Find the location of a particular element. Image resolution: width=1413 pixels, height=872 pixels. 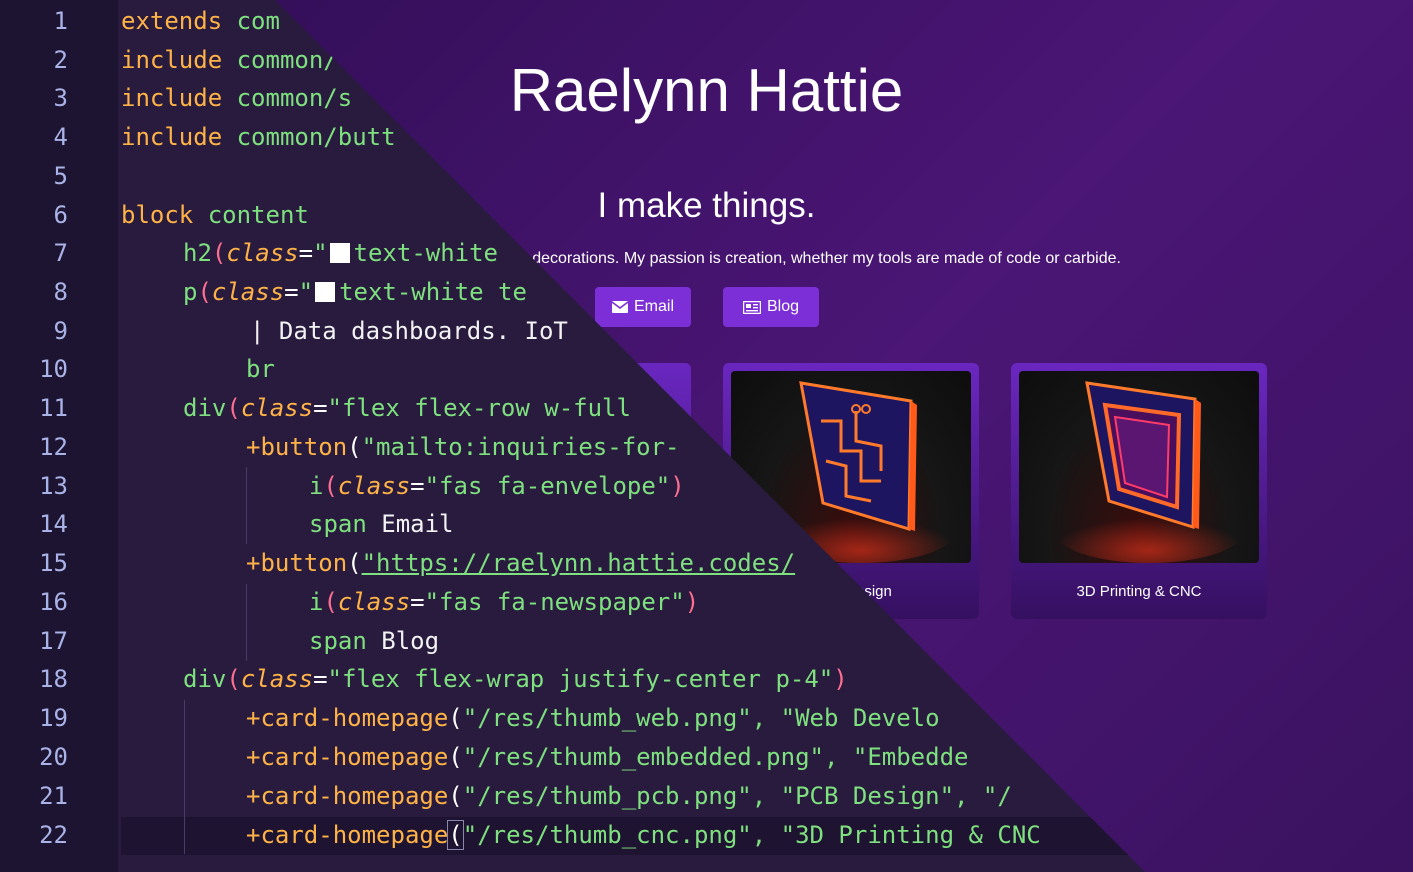

code-text: common/ is located at coordinates (280, 60).